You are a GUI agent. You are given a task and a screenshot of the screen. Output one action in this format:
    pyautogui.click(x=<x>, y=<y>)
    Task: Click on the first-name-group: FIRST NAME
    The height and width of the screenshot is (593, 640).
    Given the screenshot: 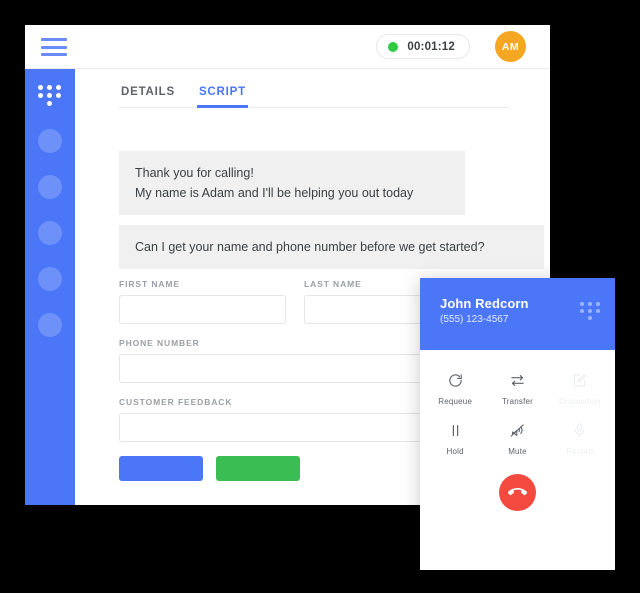 What is the action you would take?
    pyautogui.click(x=202, y=301)
    